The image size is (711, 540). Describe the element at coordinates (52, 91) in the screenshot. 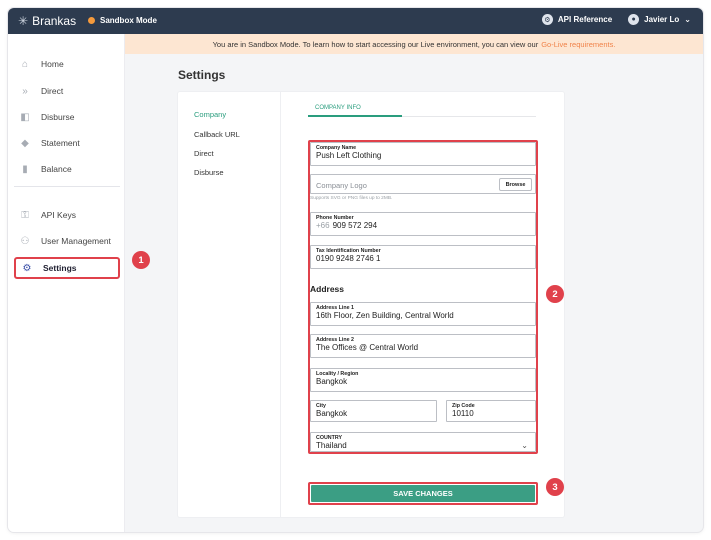

I see `sidebar-item-label: Direct` at that location.